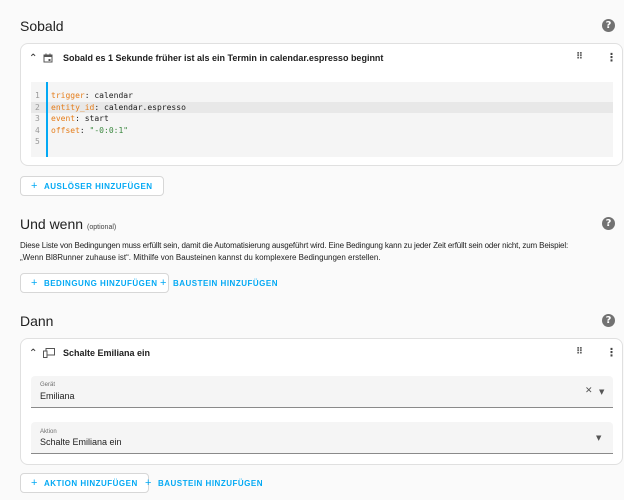 The width and height of the screenshot is (624, 500). What do you see at coordinates (65, 130) in the screenshot?
I see `yaml-key: offset` at bounding box center [65, 130].